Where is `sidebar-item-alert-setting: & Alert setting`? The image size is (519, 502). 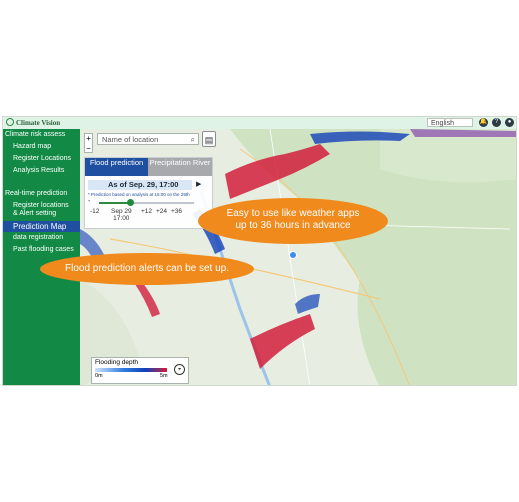
sidebar-item-alert-setting: & Alert setting is located at coordinates (46, 213).